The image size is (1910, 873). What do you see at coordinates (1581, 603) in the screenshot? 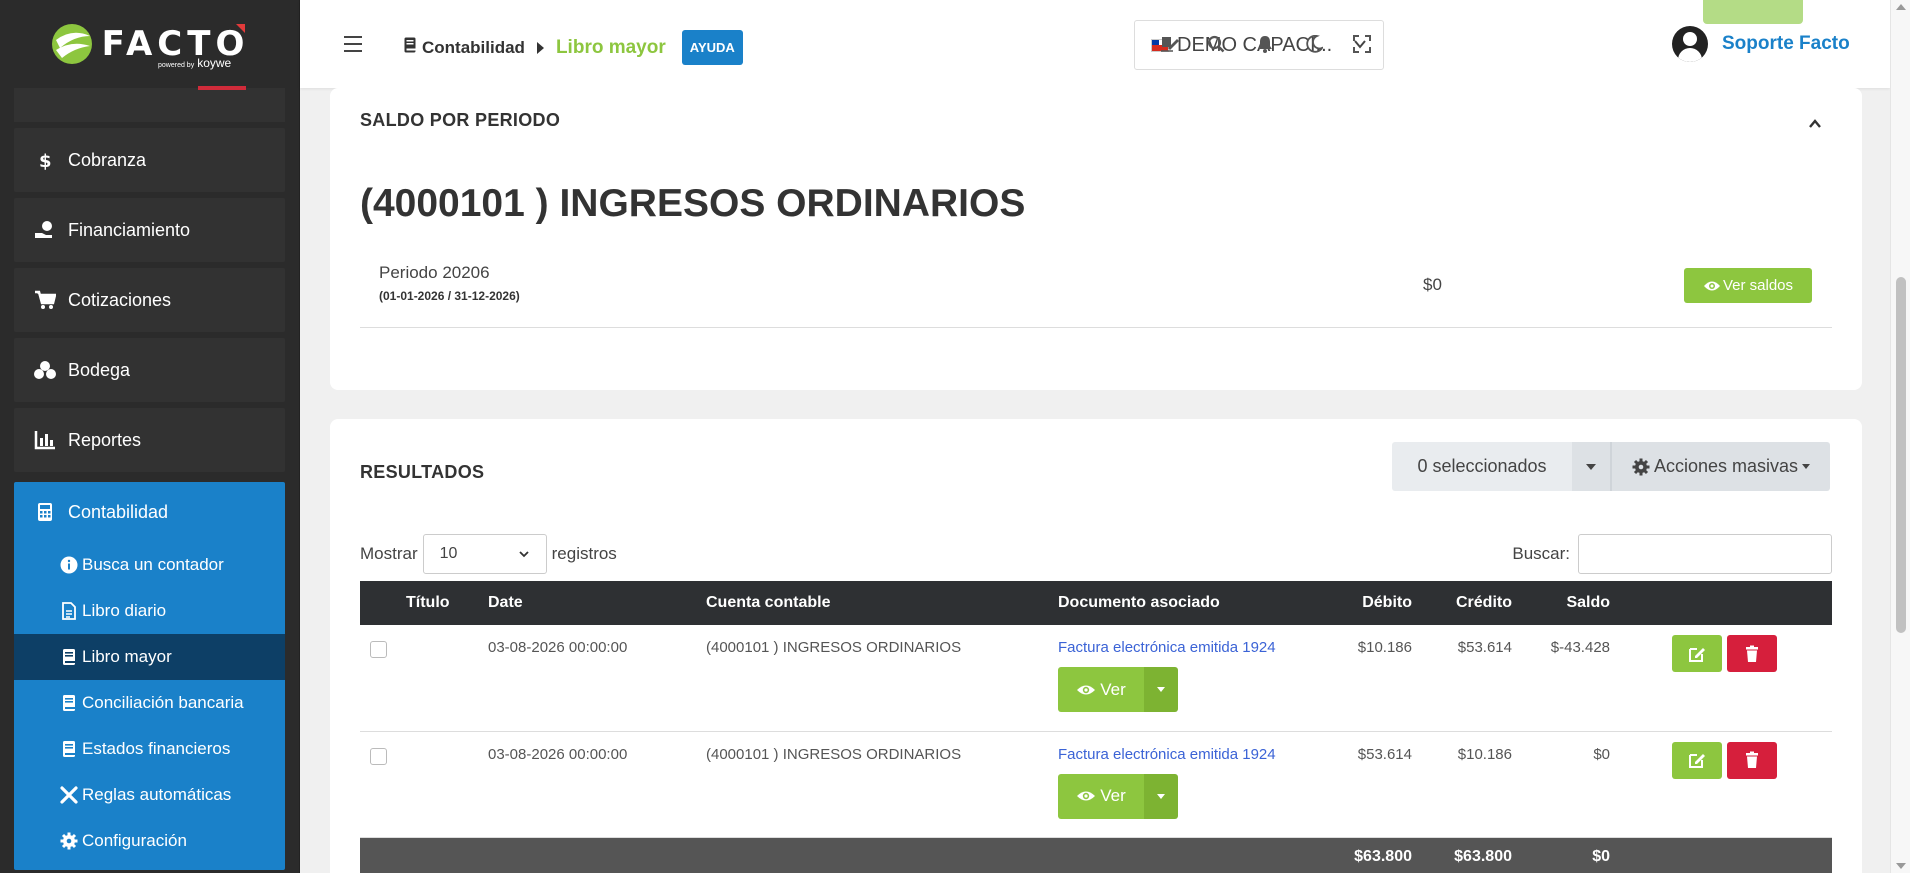
I see `column-saldo: Saldo` at bounding box center [1581, 603].